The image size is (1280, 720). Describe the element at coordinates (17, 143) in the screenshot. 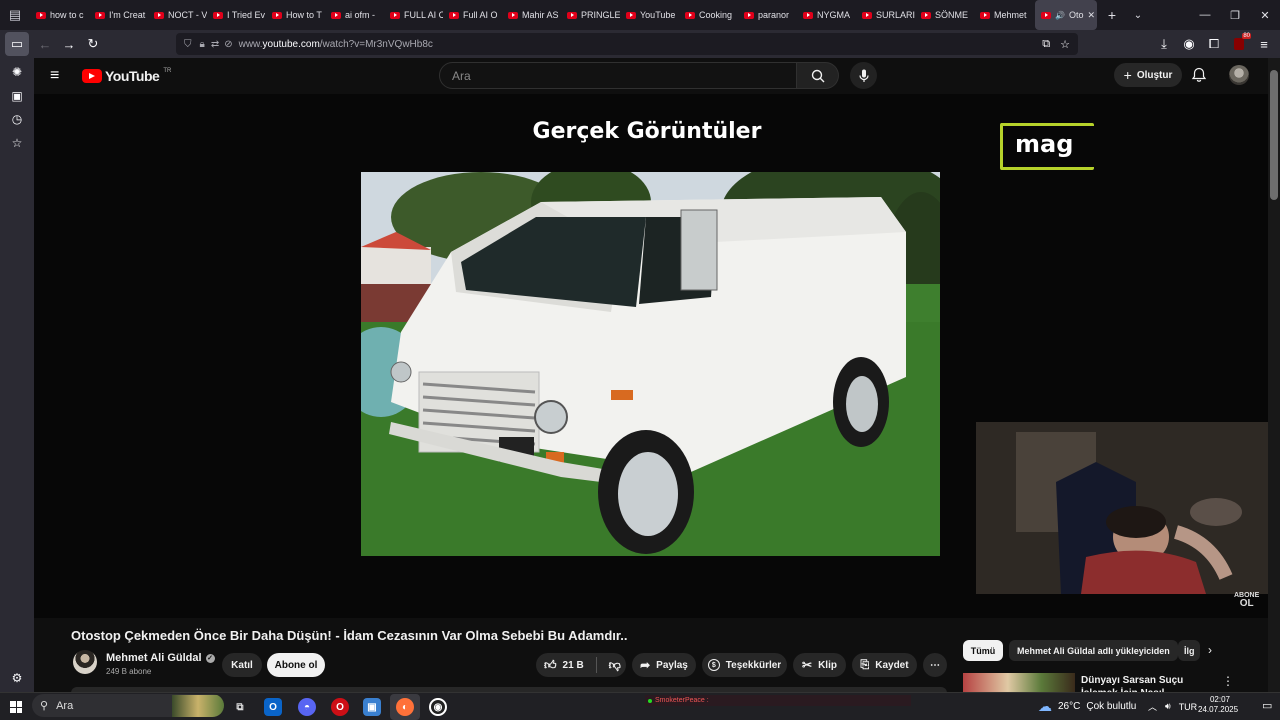

I see `bookmarks-icon: ☆` at that location.